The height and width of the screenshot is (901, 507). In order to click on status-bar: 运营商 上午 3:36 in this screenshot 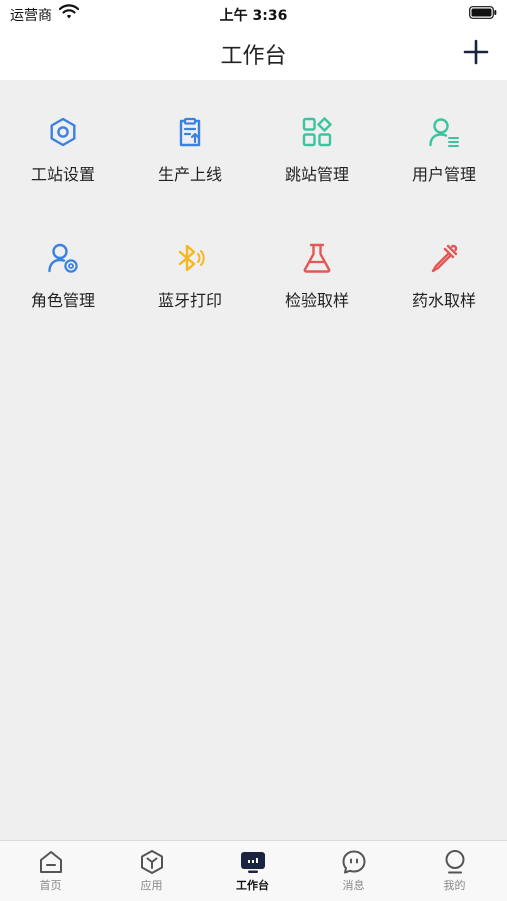, I will do `click(253, 14)`.